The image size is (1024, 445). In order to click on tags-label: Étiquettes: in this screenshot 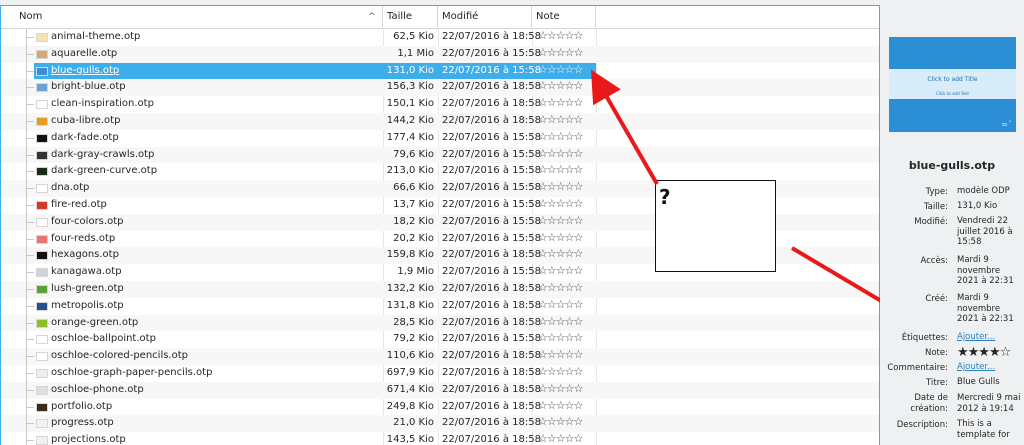, I will do `click(924, 338)`.